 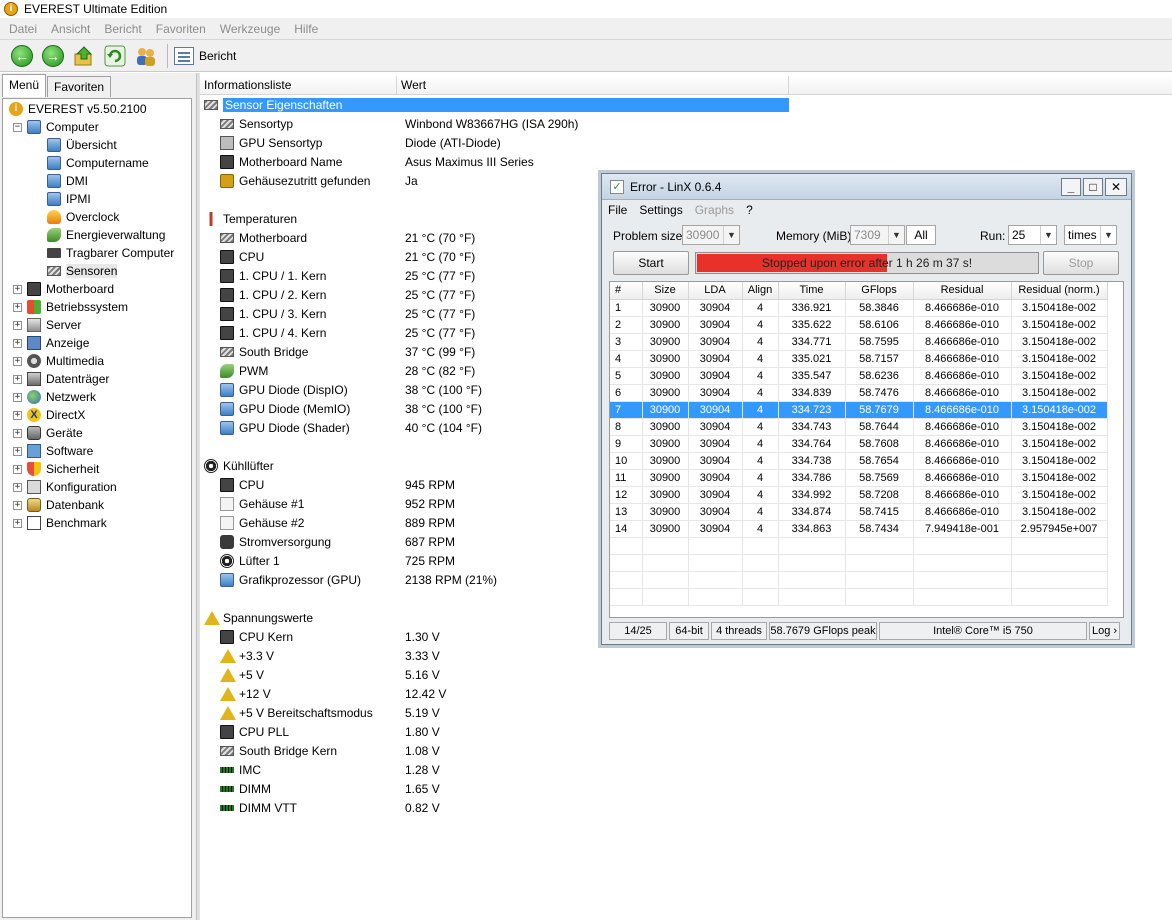 I want to click on col-header-gflops: GFlops, so click(x=879, y=291).